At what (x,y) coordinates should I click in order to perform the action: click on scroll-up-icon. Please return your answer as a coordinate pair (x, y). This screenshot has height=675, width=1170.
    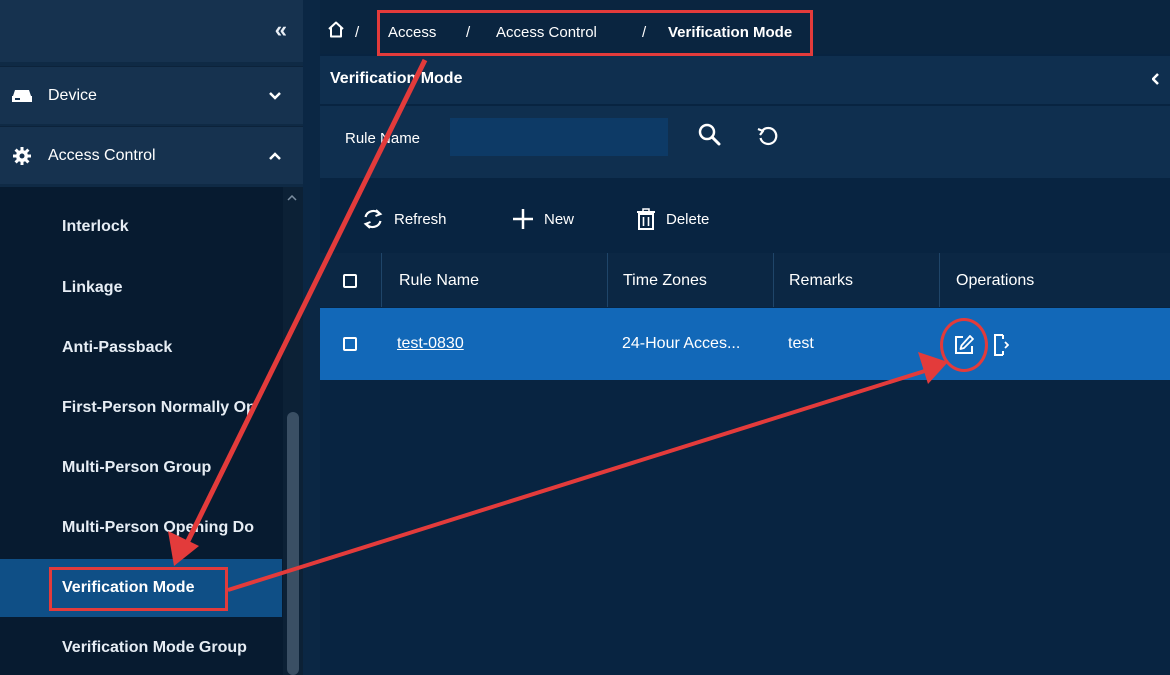
    Looking at the image, I should click on (292, 198).